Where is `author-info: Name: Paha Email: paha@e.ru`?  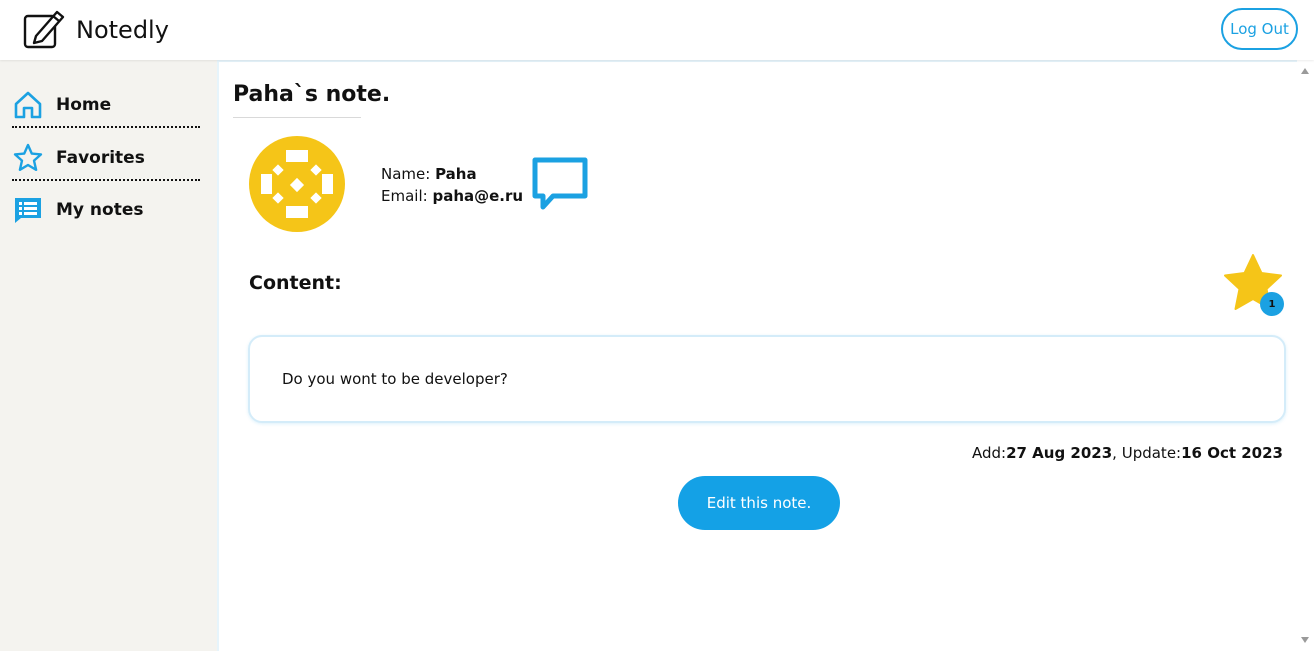
author-info: Name: Paha Email: paha@e.ru is located at coordinates (452, 185).